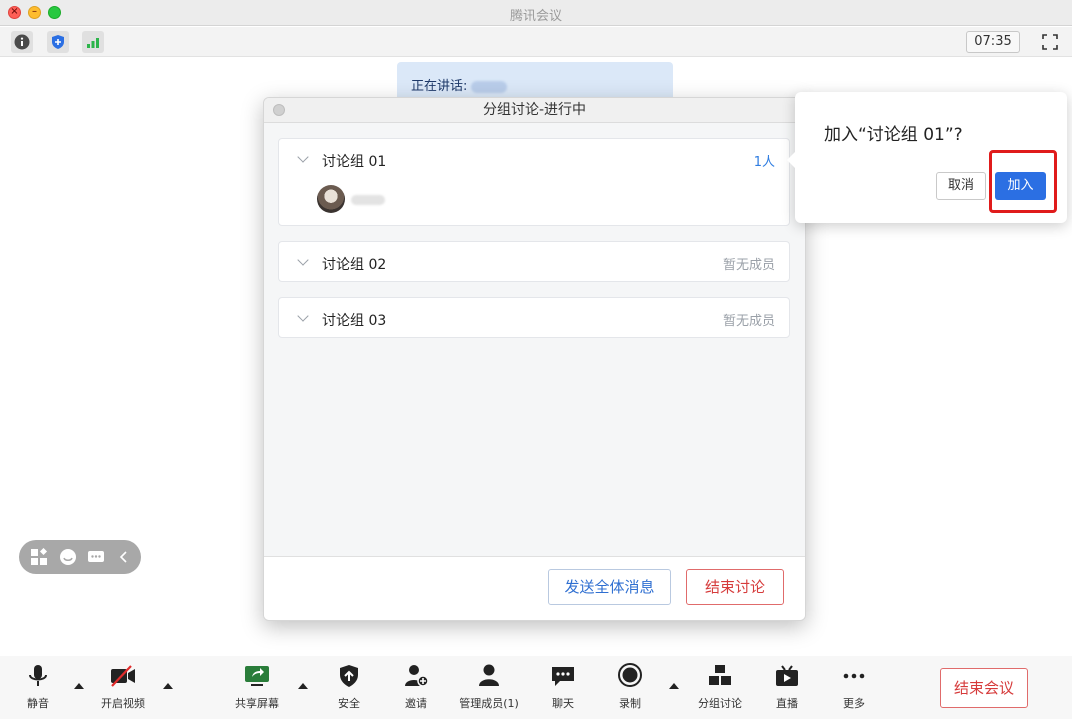  What do you see at coordinates (993, 42) in the screenshot?
I see `meeting-timer: 07:35` at bounding box center [993, 42].